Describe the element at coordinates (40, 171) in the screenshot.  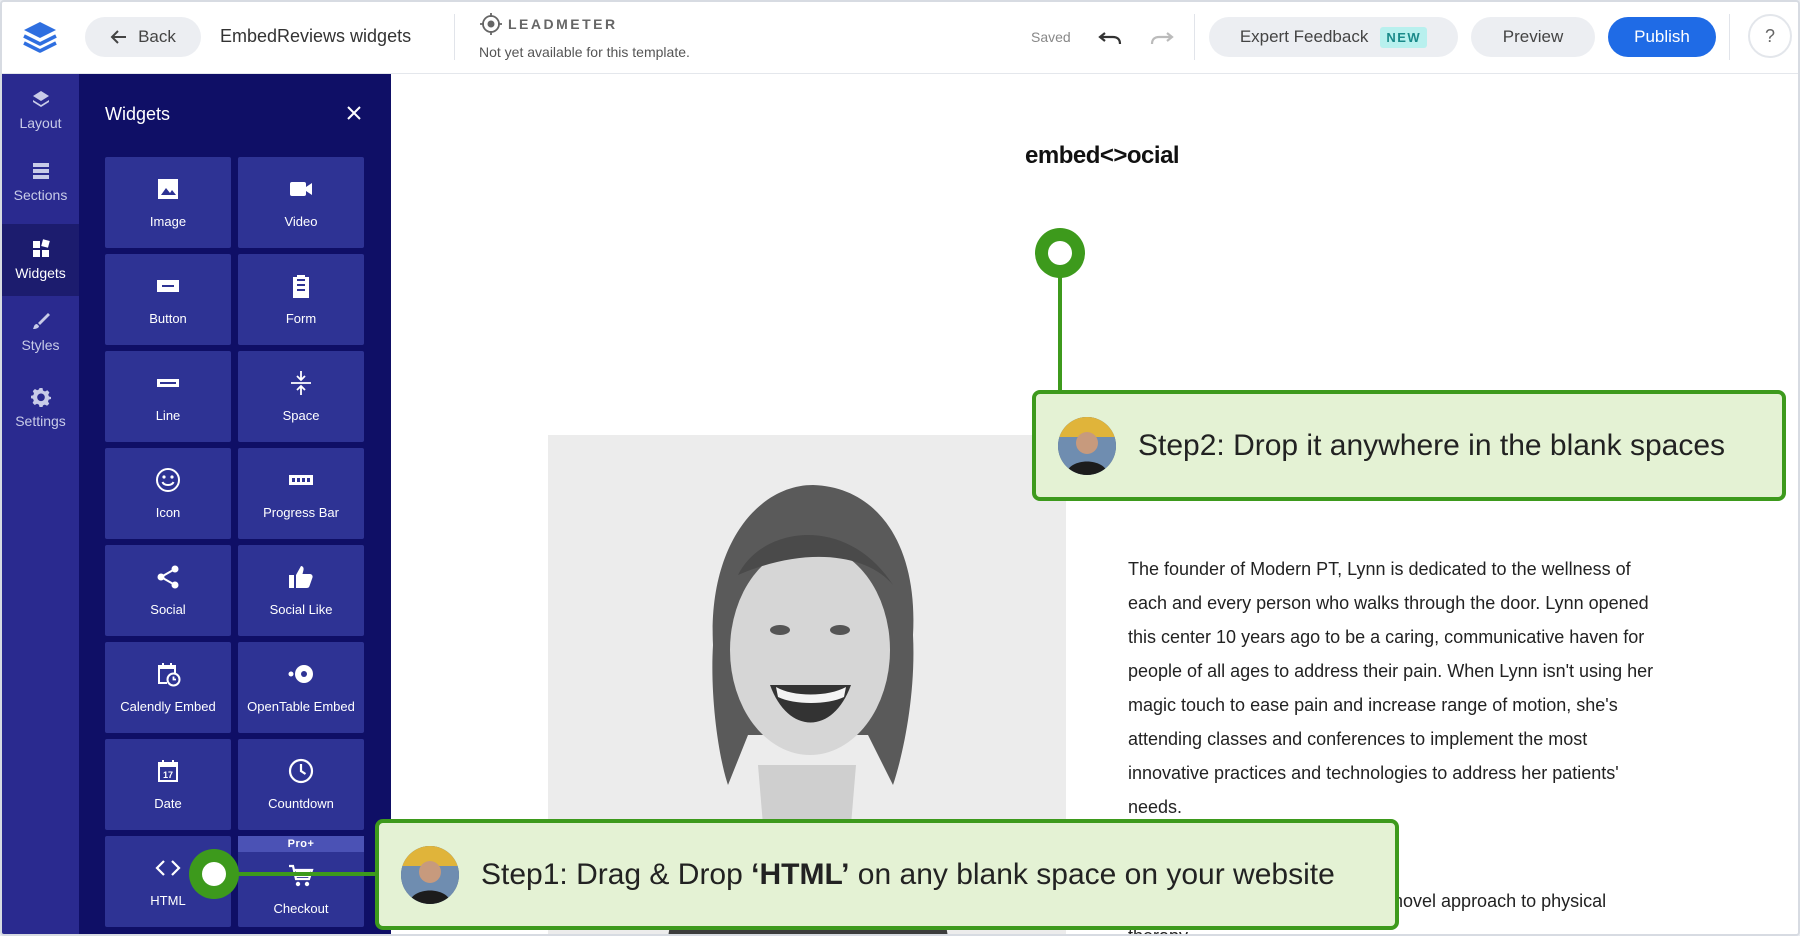
I see `sections-icon` at that location.